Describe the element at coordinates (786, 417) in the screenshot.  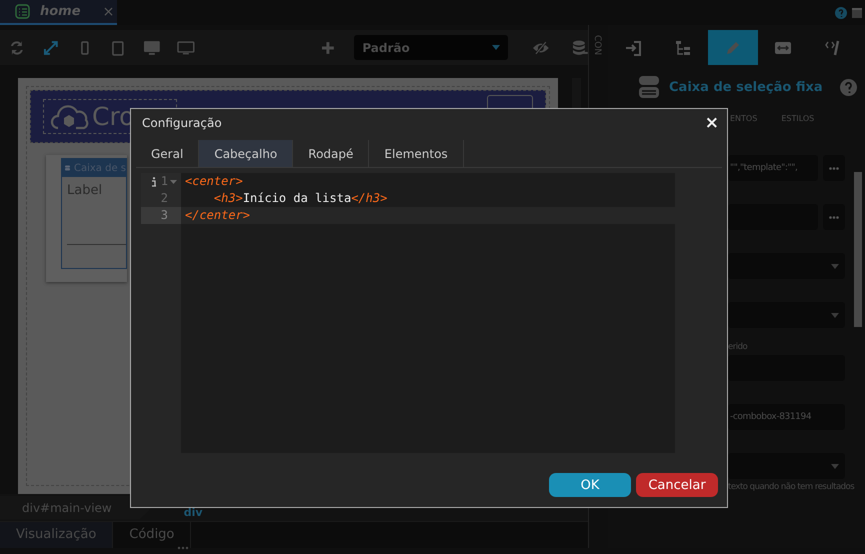
I see `input-field: -combobox-831194` at that location.